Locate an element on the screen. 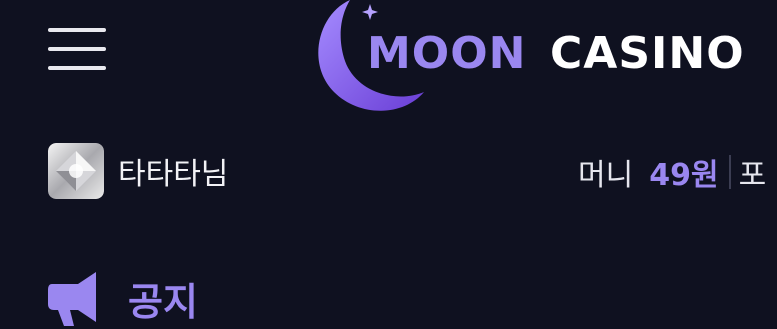 Image resolution: width=777 pixels, height=329 pixels. point-label: 포 is located at coordinates (752, 175).